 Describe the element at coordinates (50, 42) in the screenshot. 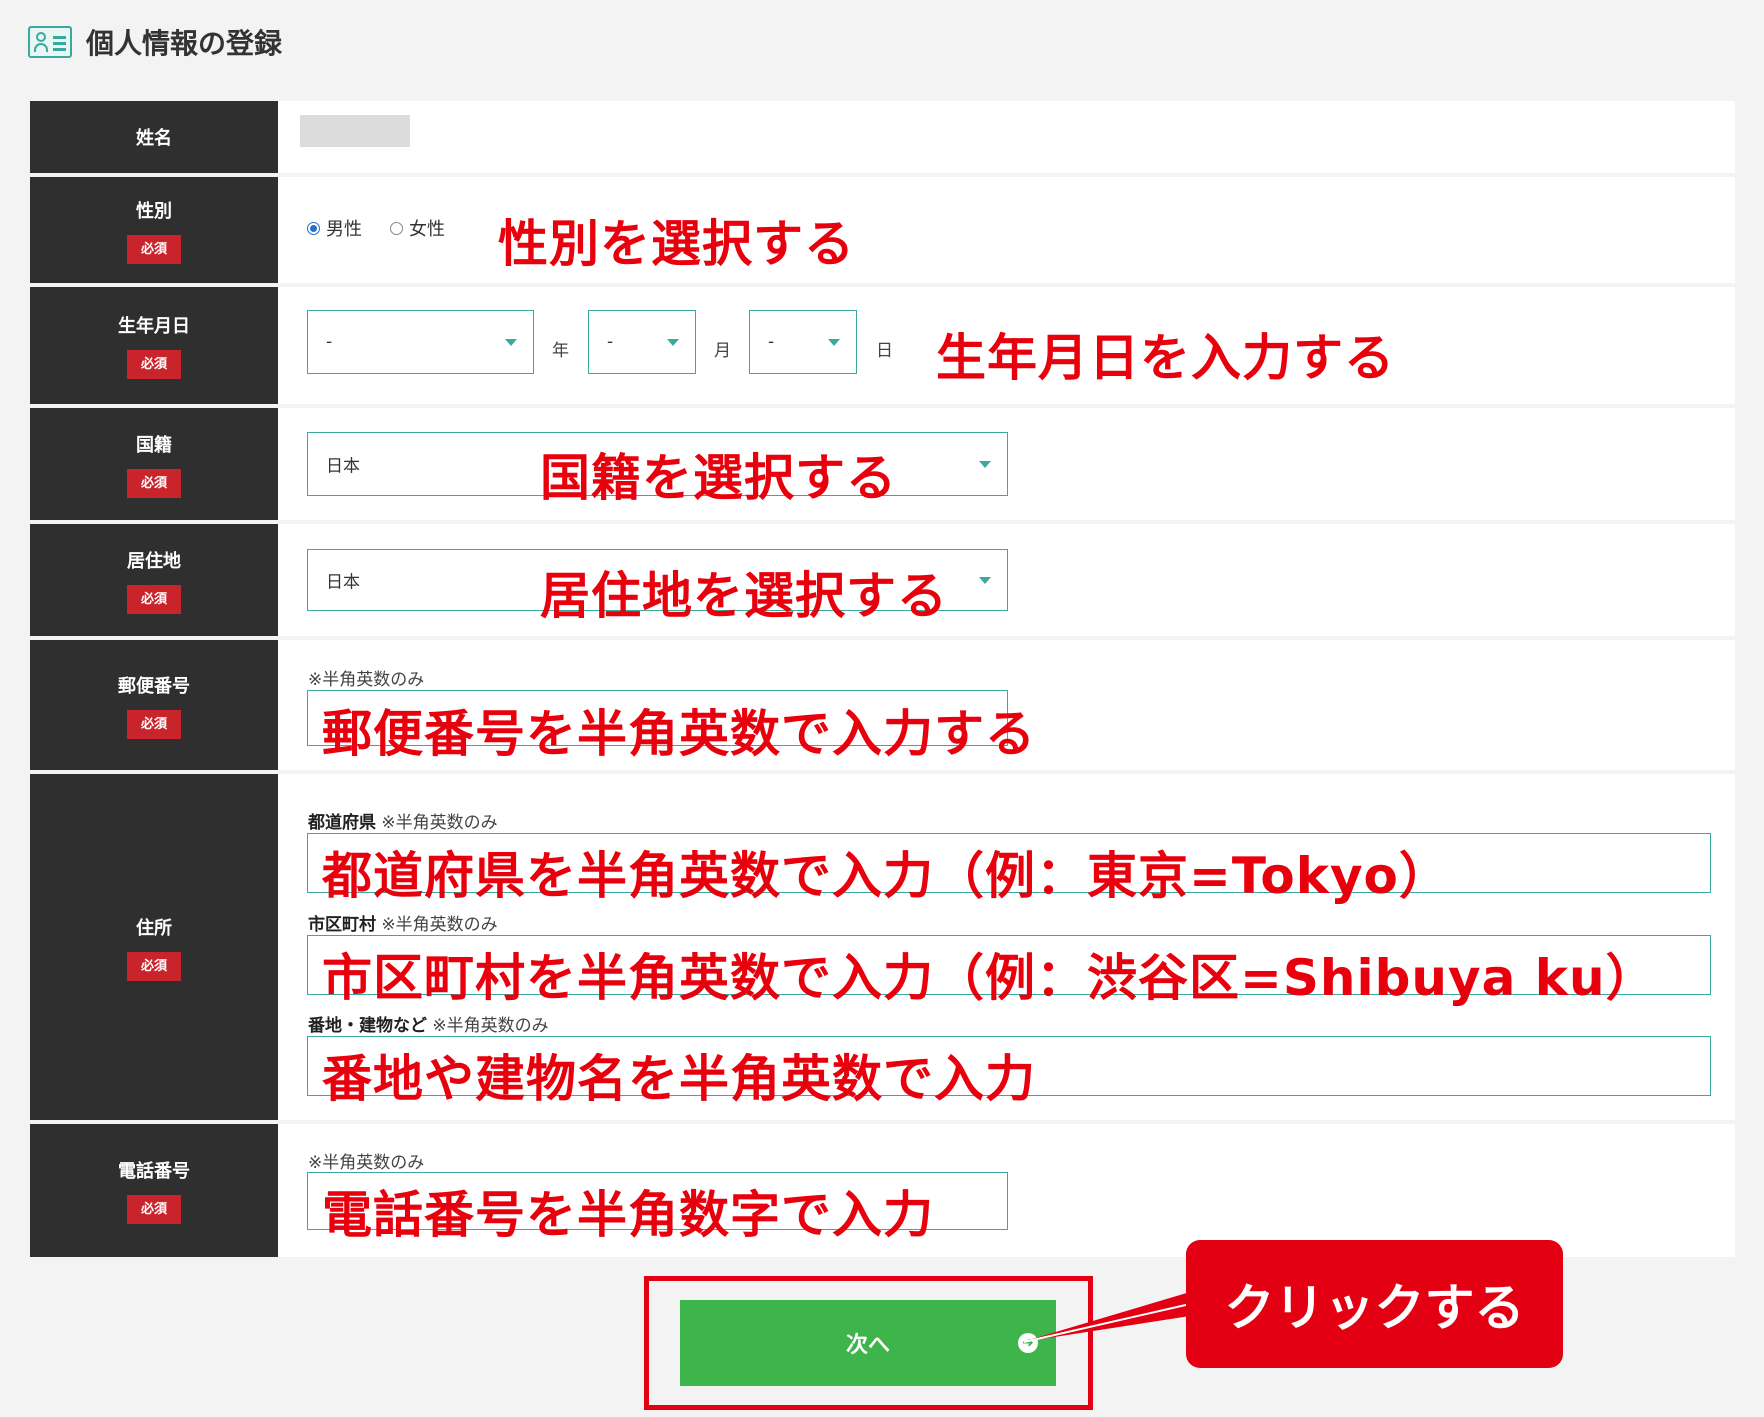

I see `profile-card-icon` at that location.